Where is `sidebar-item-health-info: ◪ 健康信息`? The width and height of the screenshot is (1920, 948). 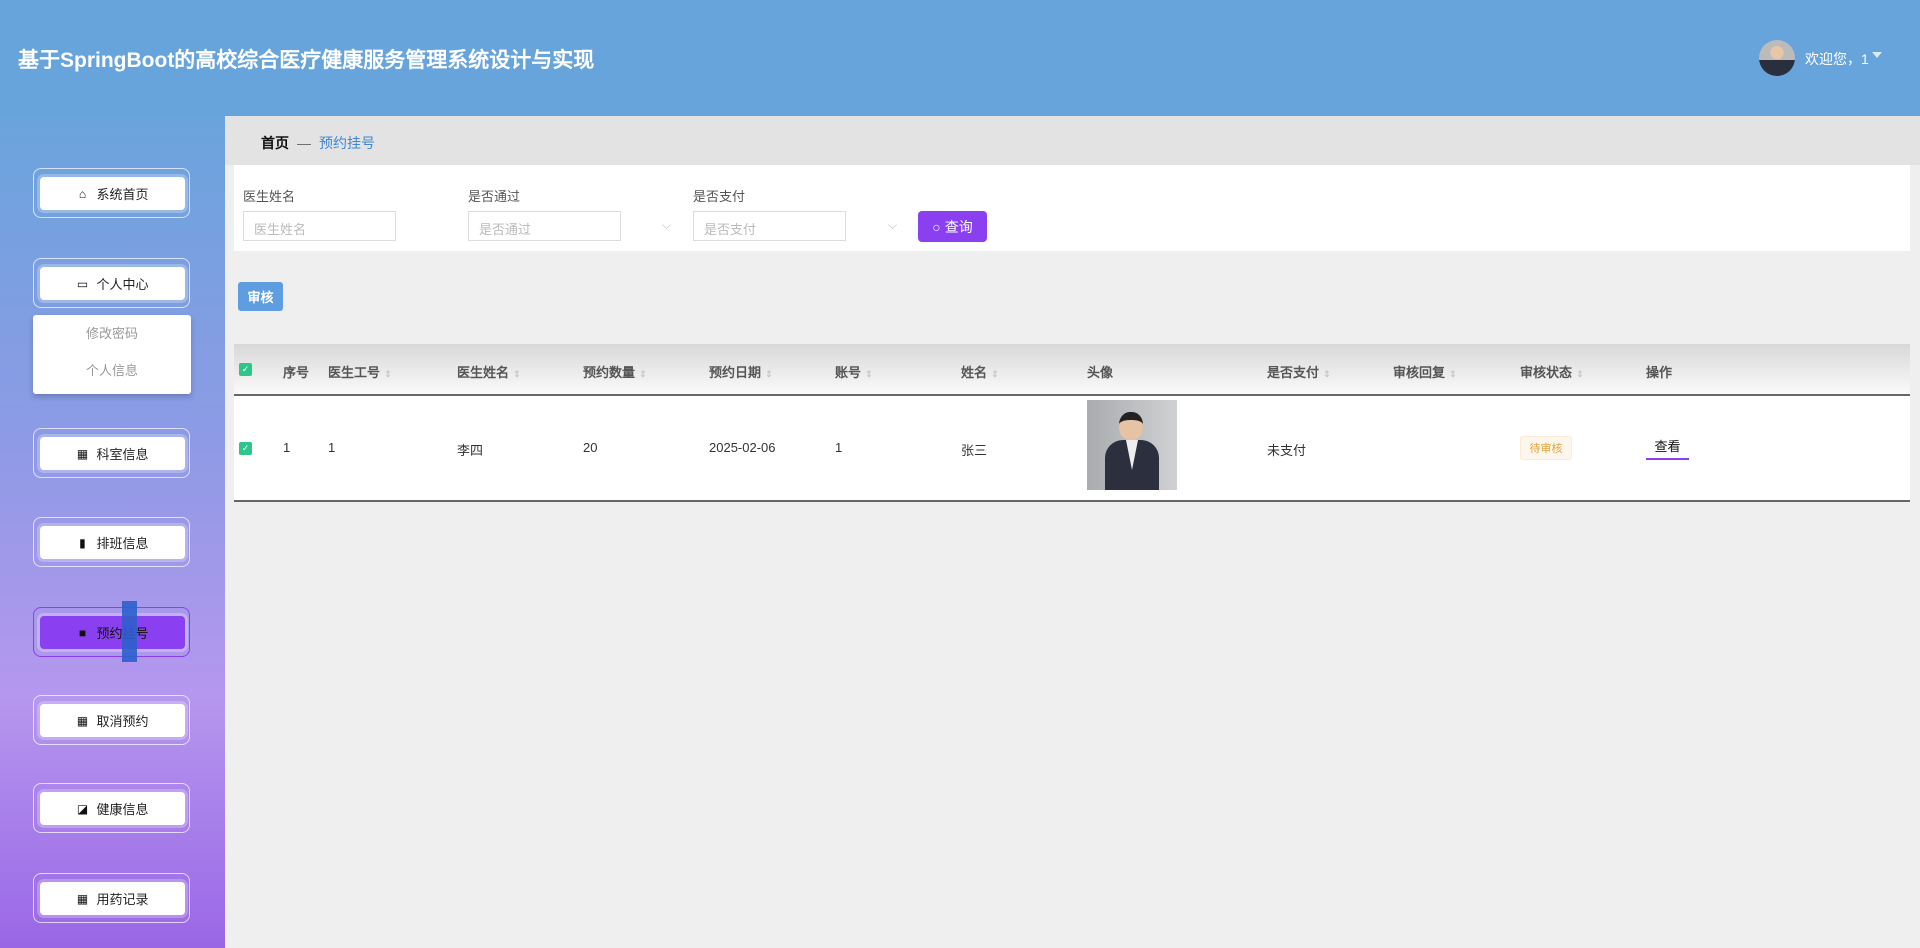
sidebar-item-health-info: ◪ 健康信息 is located at coordinates (112, 808).